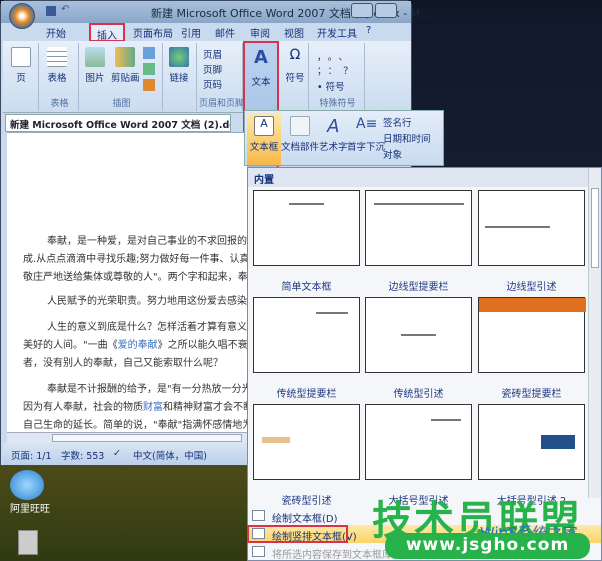 The image size is (602, 561). I want to click on link-text: 财富, so click(153, 407).